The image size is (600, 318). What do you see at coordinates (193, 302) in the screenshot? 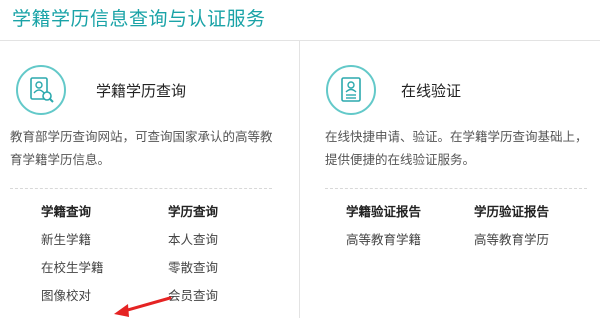
I see `link-member-query: 会员查询` at bounding box center [193, 302].